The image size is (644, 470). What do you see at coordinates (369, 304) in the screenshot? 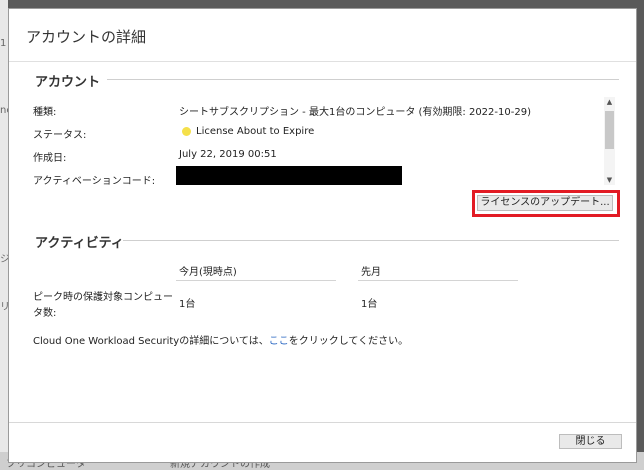
I see `peak-last-value: 1台` at bounding box center [369, 304].